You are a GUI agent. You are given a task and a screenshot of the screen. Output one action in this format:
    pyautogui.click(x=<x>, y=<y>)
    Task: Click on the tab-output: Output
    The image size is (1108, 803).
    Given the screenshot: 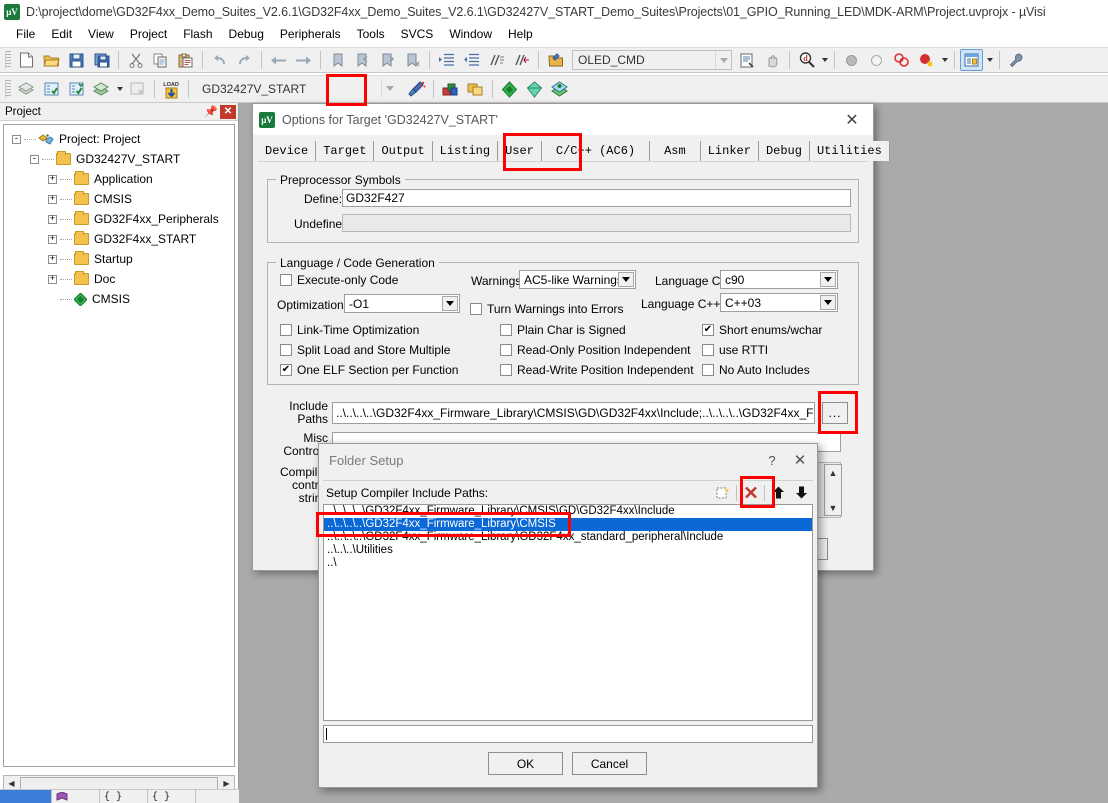 What is the action you would take?
    pyautogui.click(x=403, y=151)
    